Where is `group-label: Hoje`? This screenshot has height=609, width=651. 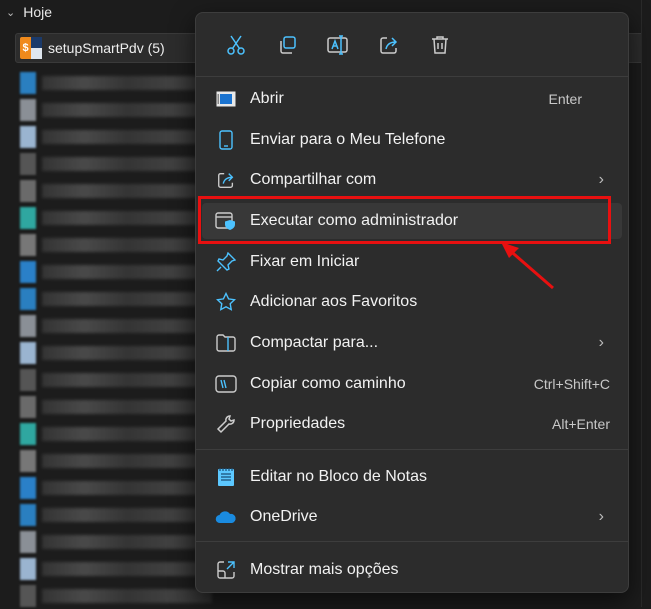 group-label: Hoje is located at coordinates (38, 12).